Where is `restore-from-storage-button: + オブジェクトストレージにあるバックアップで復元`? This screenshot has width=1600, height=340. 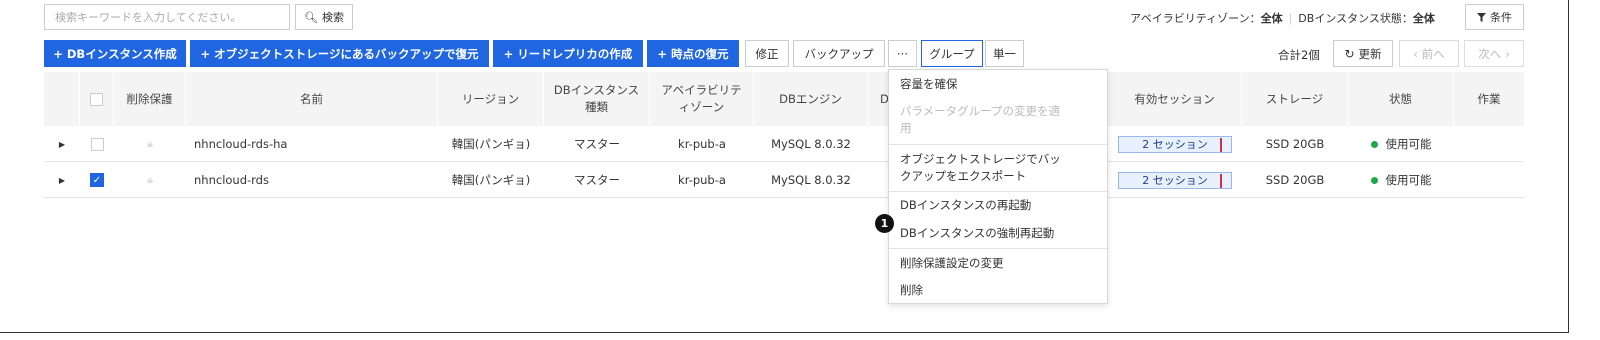
restore-from-storage-button: + オブジェクトストレージにあるバックアップで復元 is located at coordinates (339, 53).